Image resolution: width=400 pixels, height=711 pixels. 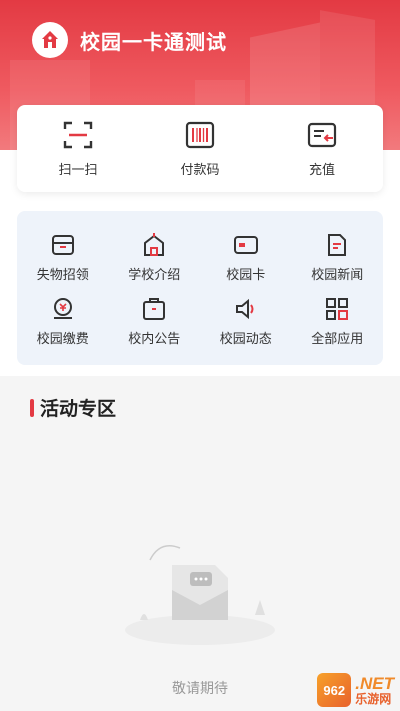 What do you see at coordinates (50, 40) in the screenshot?
I see `school-building-icon` at bounding box center [50, 40].